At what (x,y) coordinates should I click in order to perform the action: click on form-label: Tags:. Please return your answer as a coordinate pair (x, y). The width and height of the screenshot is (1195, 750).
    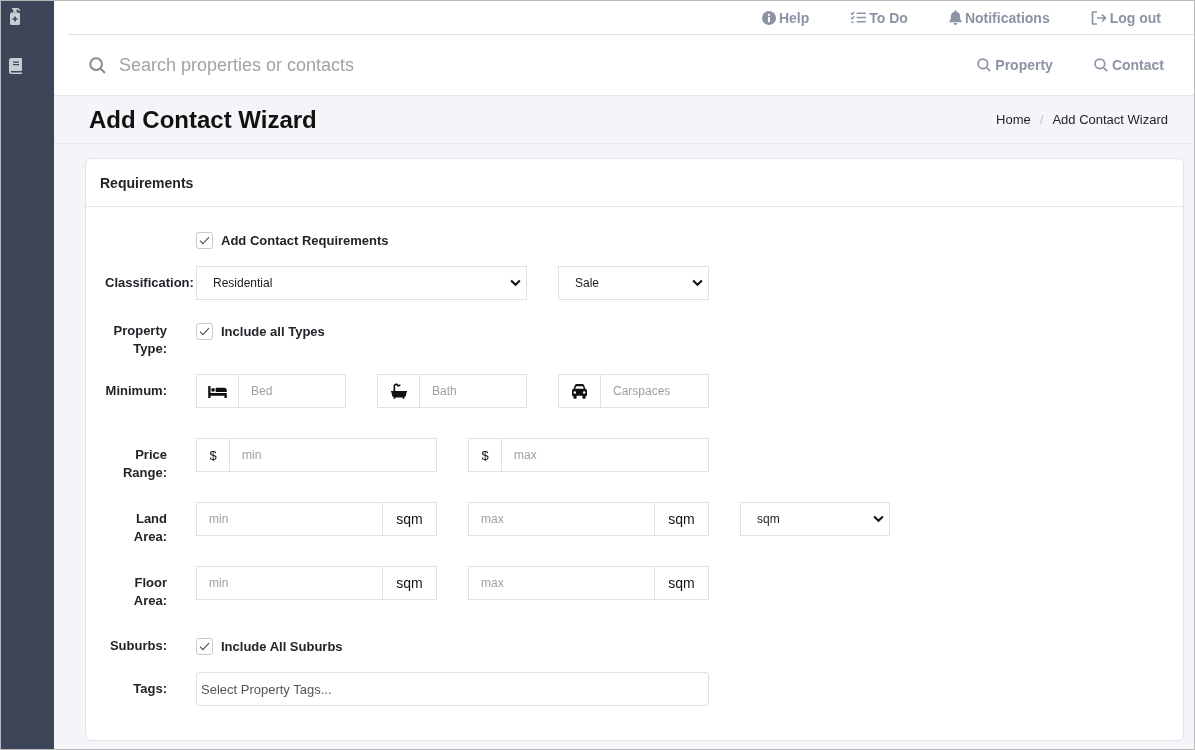
    Looking at the image, I should click on (150, 689).